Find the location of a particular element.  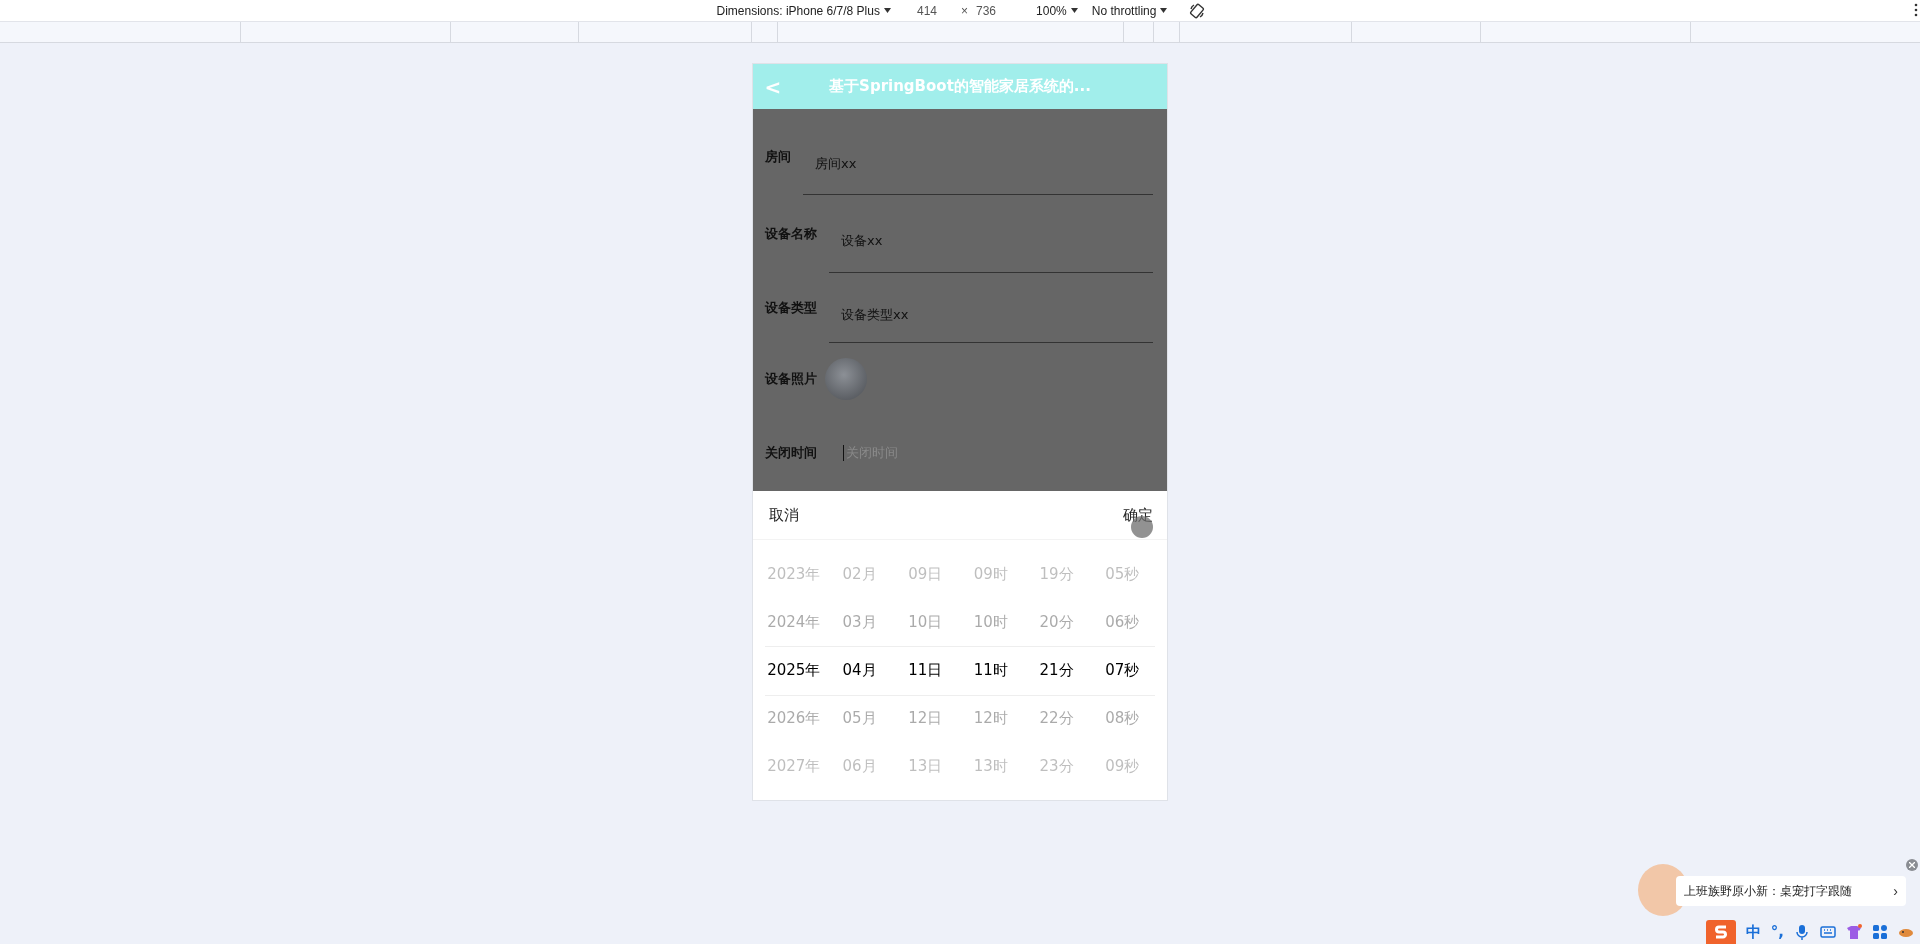

picker-option: 12日 is located at coordinates (925, 718).